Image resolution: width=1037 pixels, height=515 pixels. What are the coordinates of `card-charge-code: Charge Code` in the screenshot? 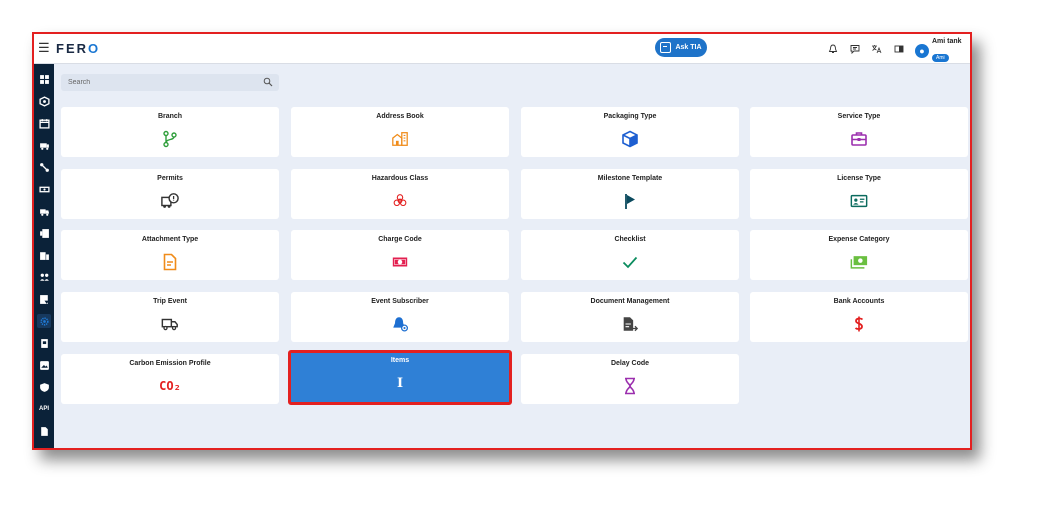 It's located at (400, 255).